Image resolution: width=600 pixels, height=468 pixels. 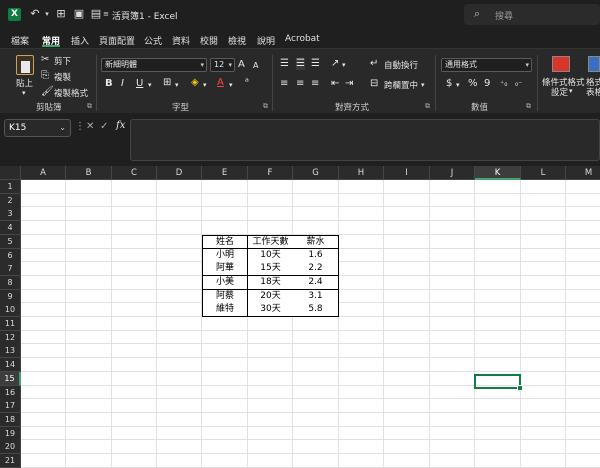 I want to click on save-icon: ▣, so click(x=79, y=14).